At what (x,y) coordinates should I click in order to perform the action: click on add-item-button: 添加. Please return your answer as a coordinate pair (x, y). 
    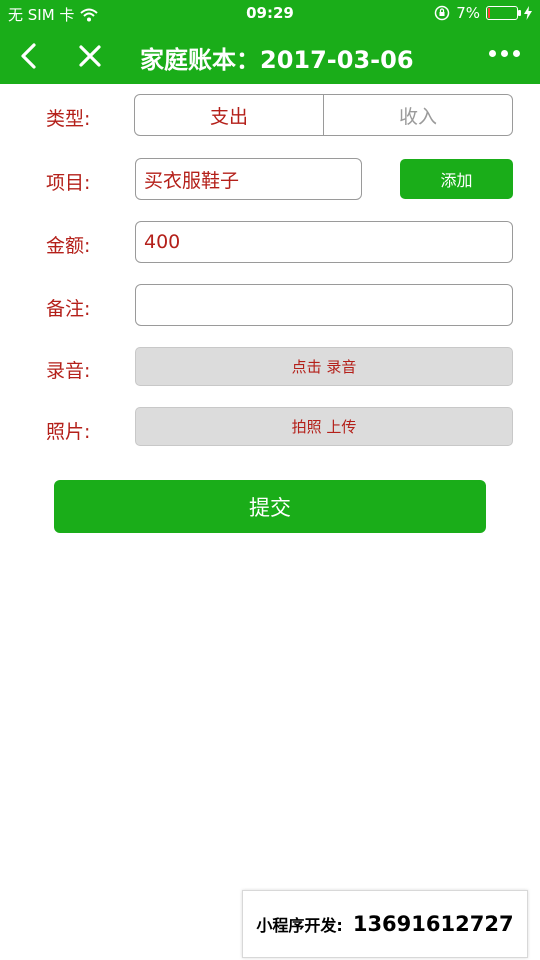
    Looking at the image, I should click on (456, 179).